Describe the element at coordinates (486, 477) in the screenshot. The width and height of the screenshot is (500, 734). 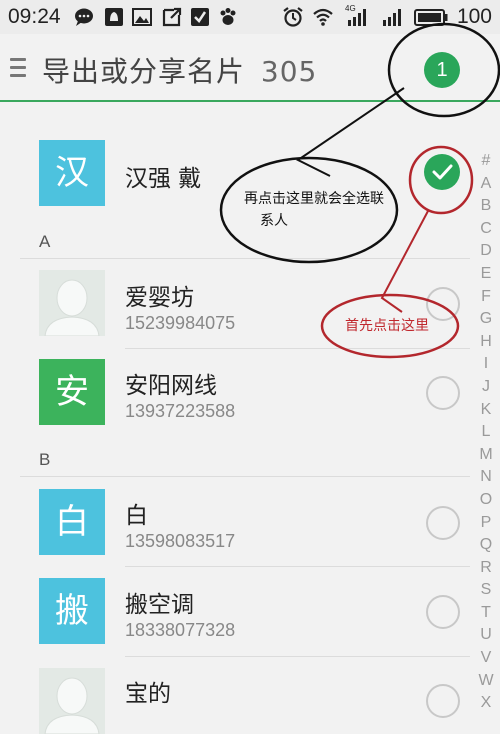
I see `index-letter: N` at that location.